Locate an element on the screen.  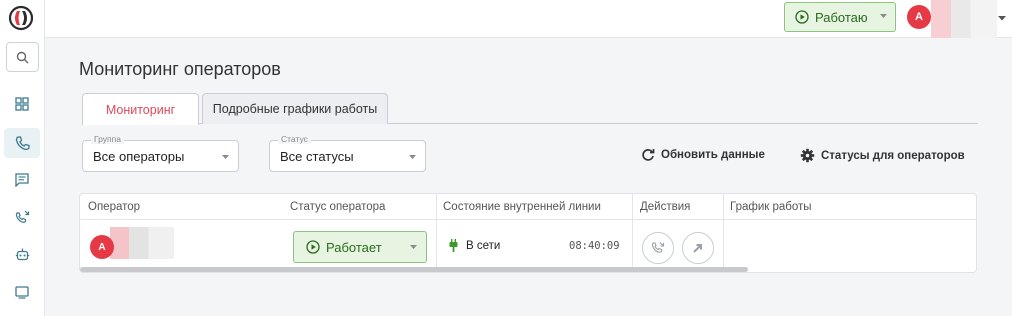
user-name-redacted is located at coordinates (964, 19).